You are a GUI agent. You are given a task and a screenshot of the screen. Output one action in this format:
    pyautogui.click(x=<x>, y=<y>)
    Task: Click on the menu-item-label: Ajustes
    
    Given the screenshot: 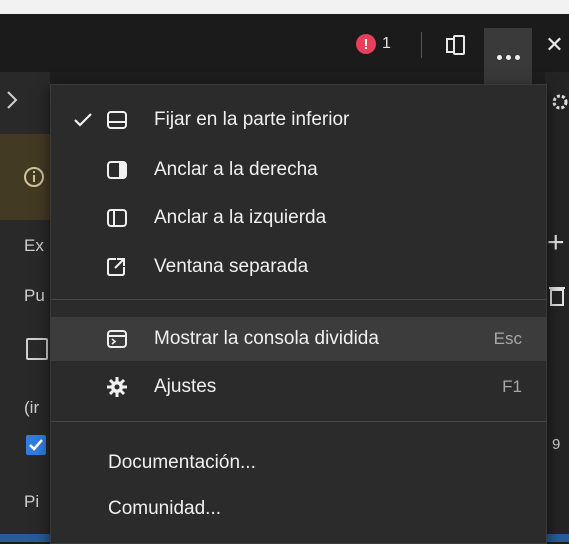 What is the action you would take?
    pyautogui.click(x=185, y=386)
    